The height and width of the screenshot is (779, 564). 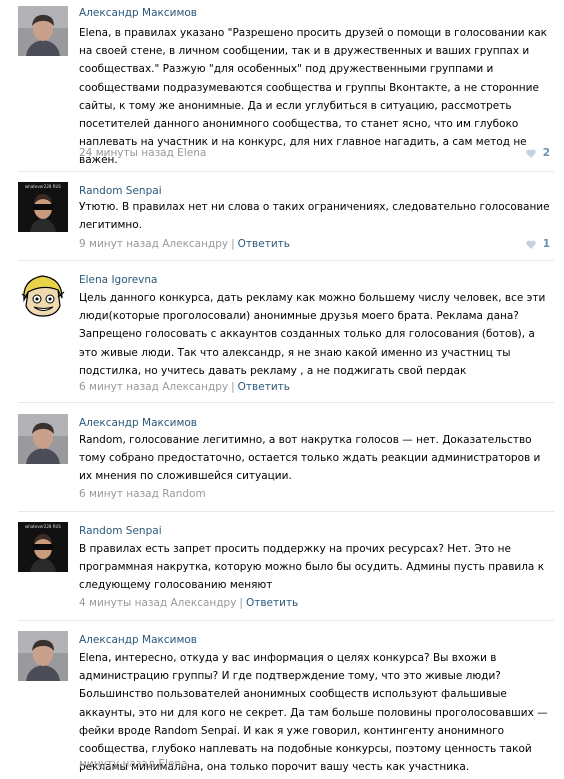 I want to click on like-count: 2, so click(x=546, y=153).